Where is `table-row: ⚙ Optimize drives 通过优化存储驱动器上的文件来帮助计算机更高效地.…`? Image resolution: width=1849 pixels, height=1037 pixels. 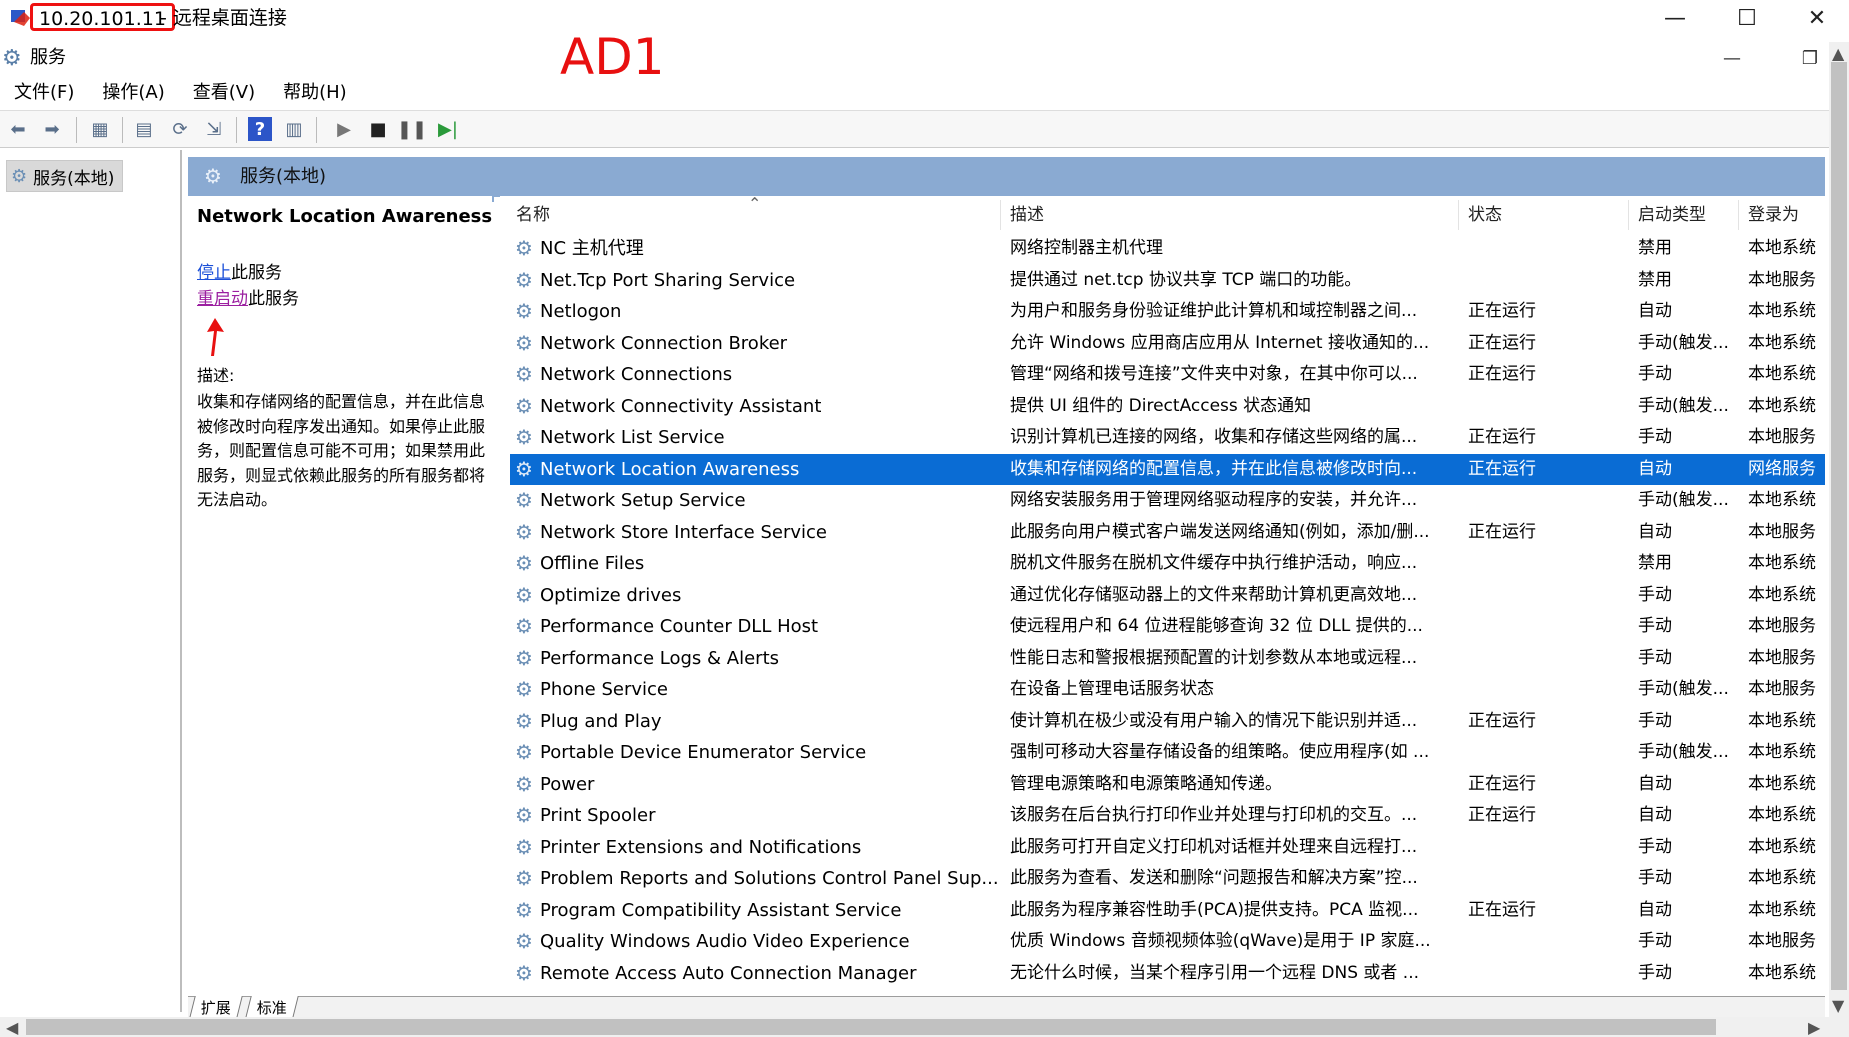
table-row: ⚙ Optimize drives 通过优化存储驱动器上的文件来帮助计算机更高效地.… is located at coordinates (1167, 596).